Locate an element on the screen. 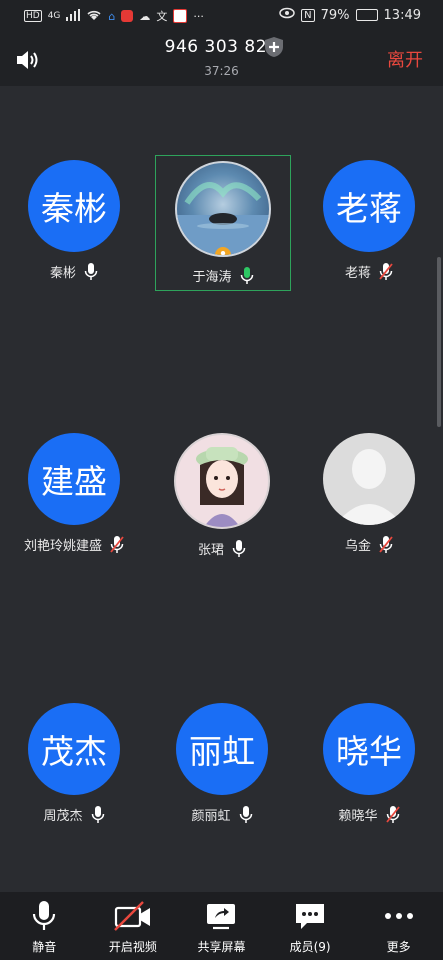 Image resolution: width=443 pixels, height=960 pixels. meeting-header: 946 303 821 37:26 离开 is located at coordinates (221, 59).